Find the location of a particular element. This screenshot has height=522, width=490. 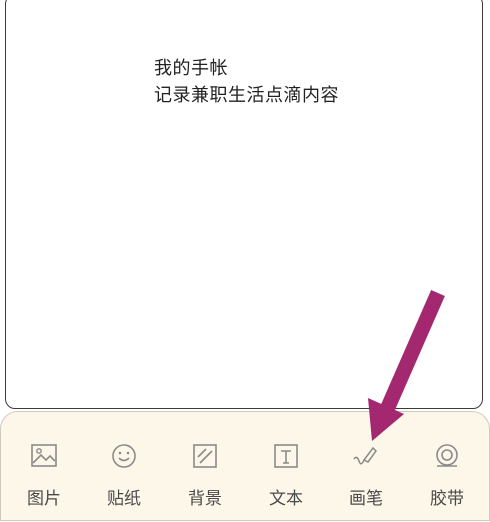

tape-icon is located at coordinates (447, 455).